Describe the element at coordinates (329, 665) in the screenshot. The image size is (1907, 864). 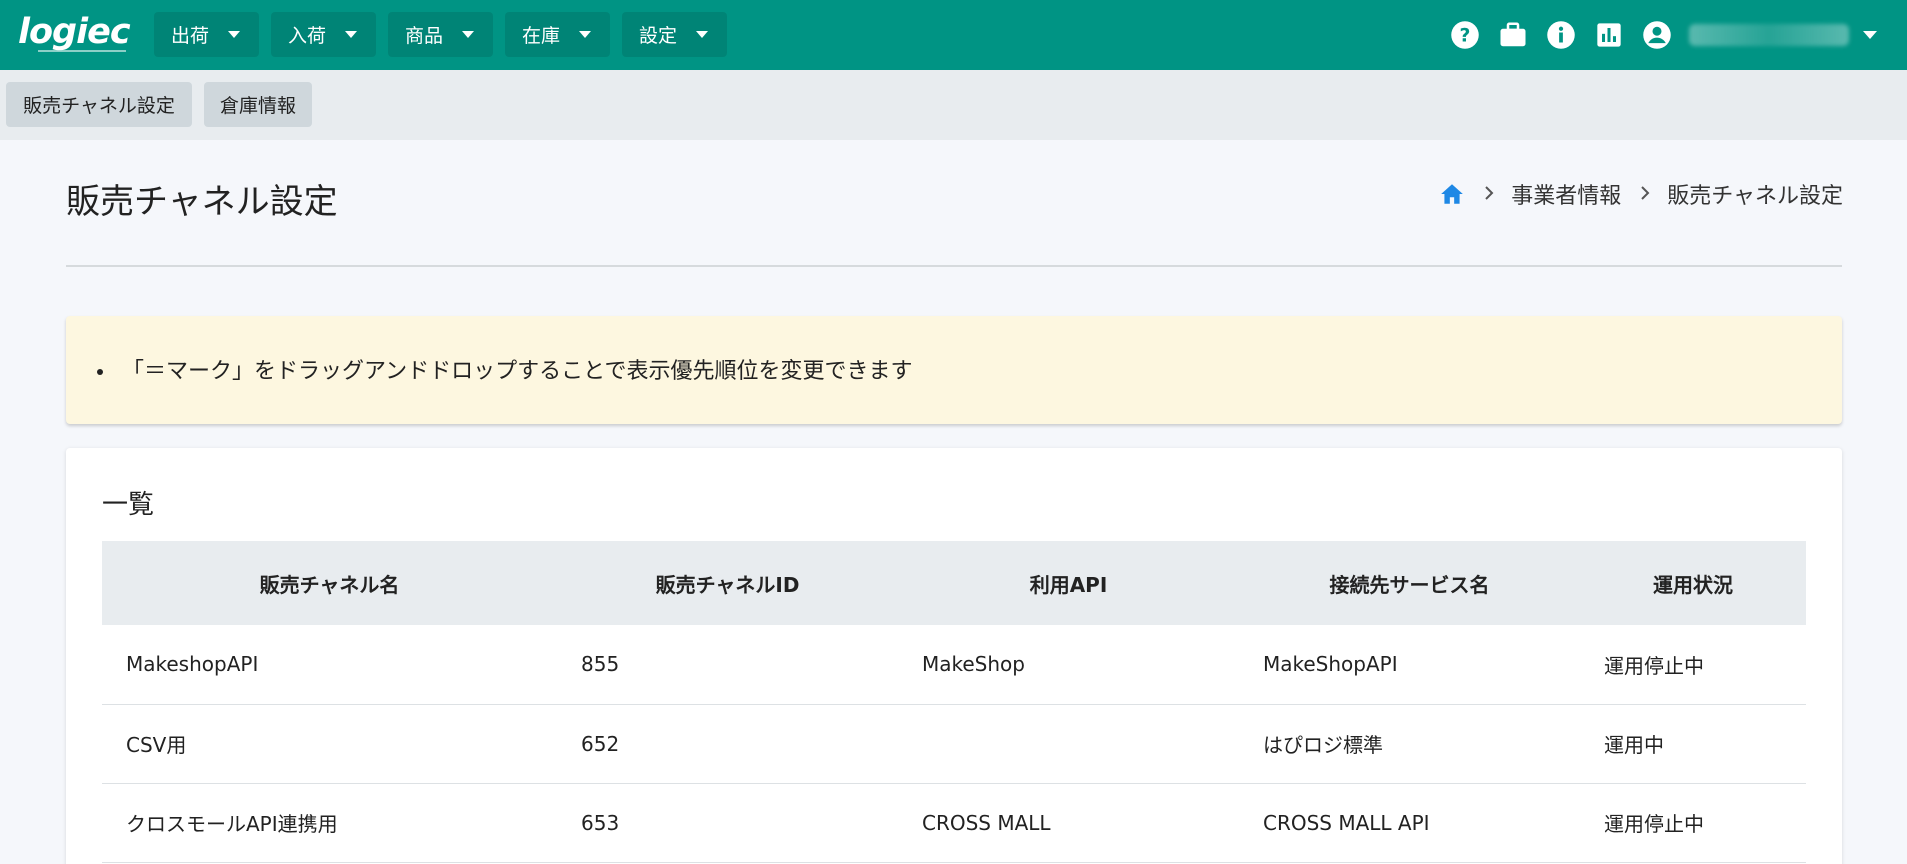
I see `cell-channel-name: MakeshopAPI` at that location.